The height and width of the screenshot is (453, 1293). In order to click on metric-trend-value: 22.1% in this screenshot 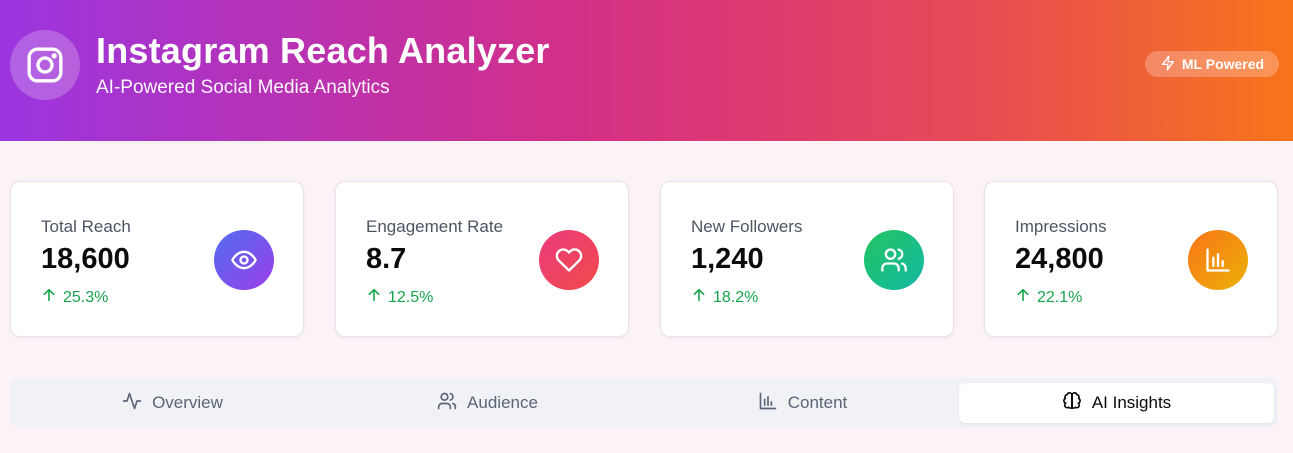, I will do `click(1060, 297)`.